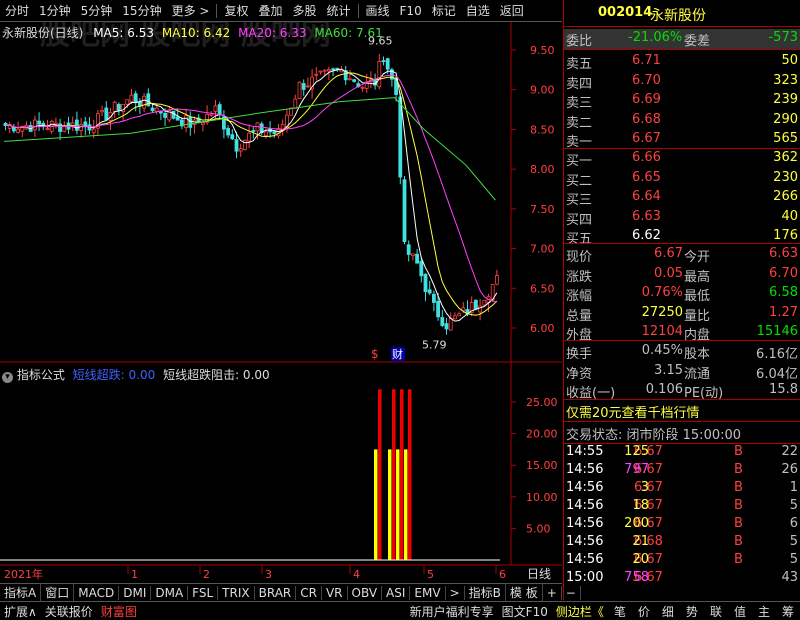 Image resolution: width=800 pixels, height=620 pixels. What do you see at coordinates (21, 592) in the screenshot?
I see `indicator-tab: 指标A` at bounding box center [21, 592].